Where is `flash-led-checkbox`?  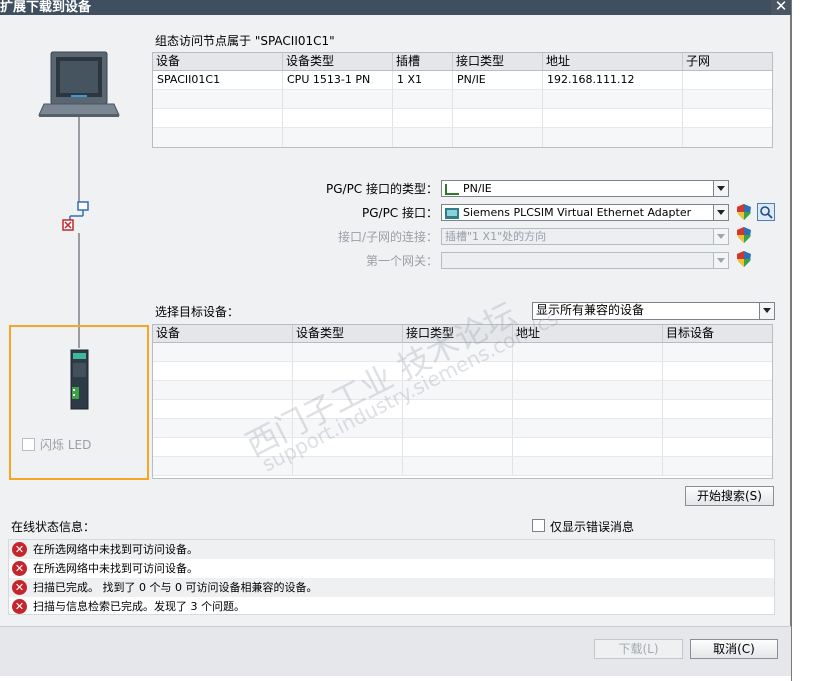
flash-led-checkbox is located at coordinates (28, 444).